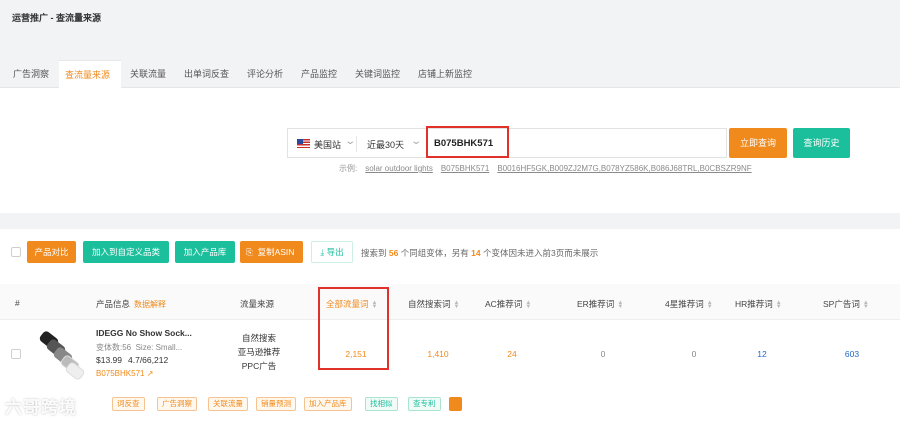  What do you see at coordinates (205, 252) in the screenshot?
I see `add-library-button: 加入产品库` at bounding box center [205, 252].